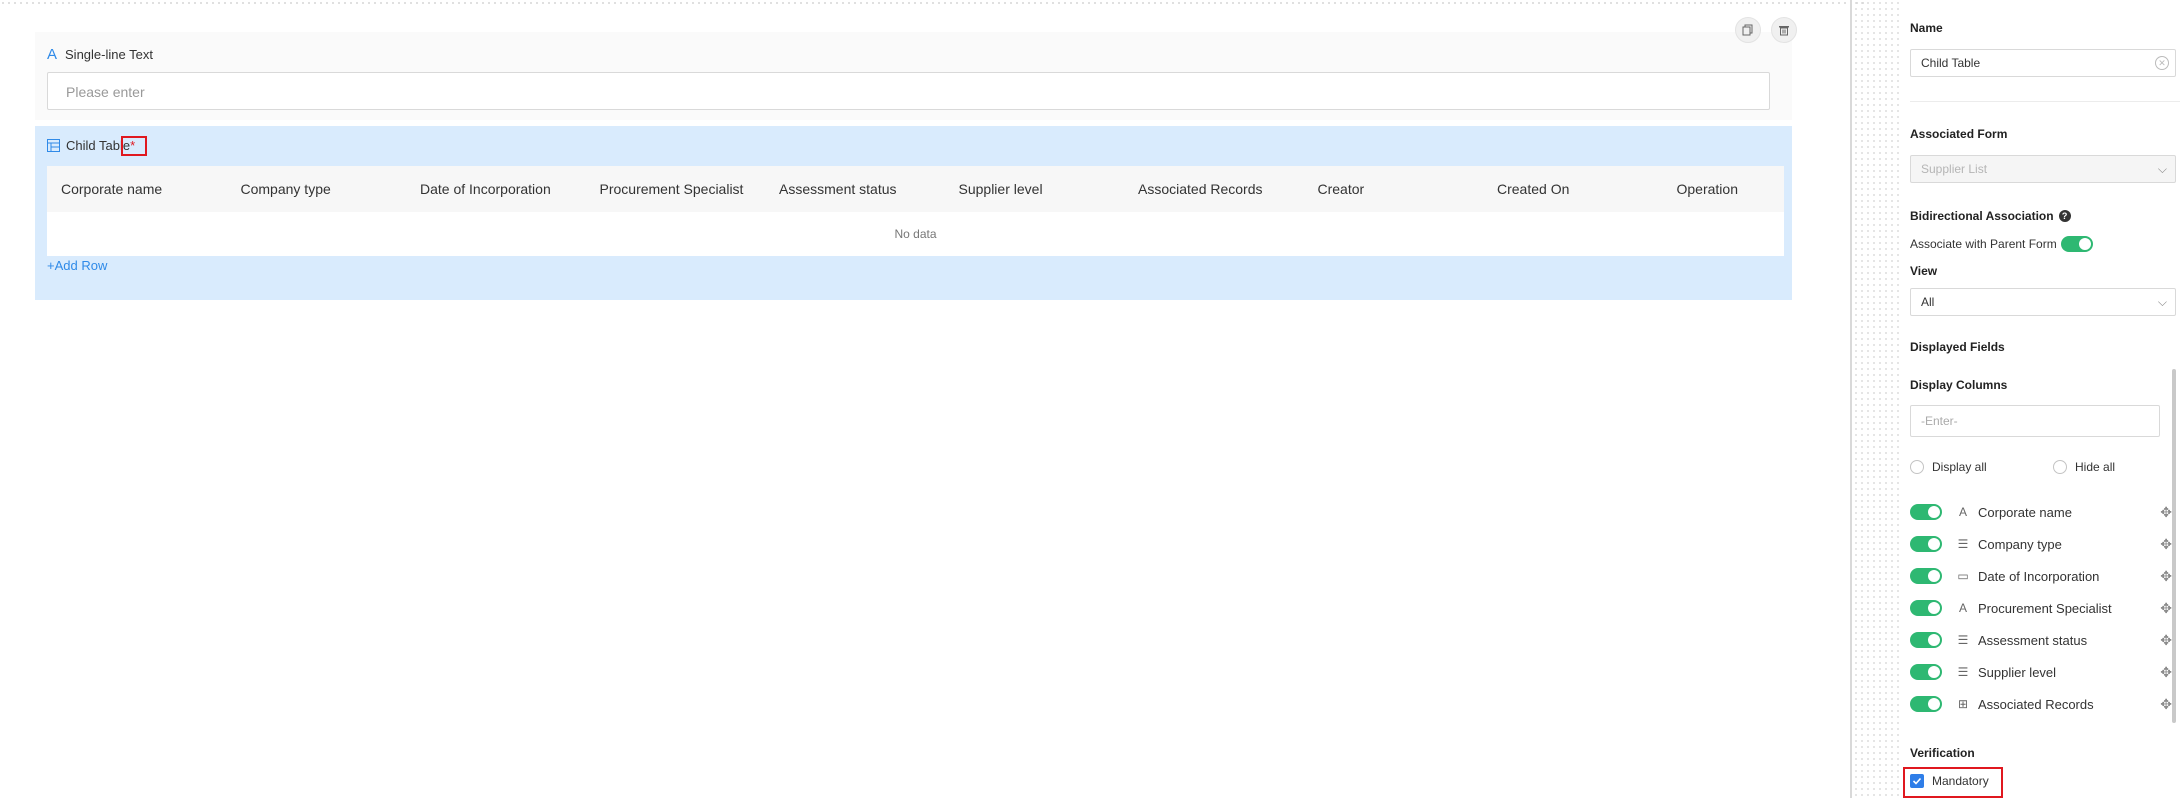 The width and height of the screenshot is (2180, 798). What do you see at coordinates (2045, 608) in the screenshot?
I see `column-label: Procurement Specialist` at bounding box center [2045, 608].